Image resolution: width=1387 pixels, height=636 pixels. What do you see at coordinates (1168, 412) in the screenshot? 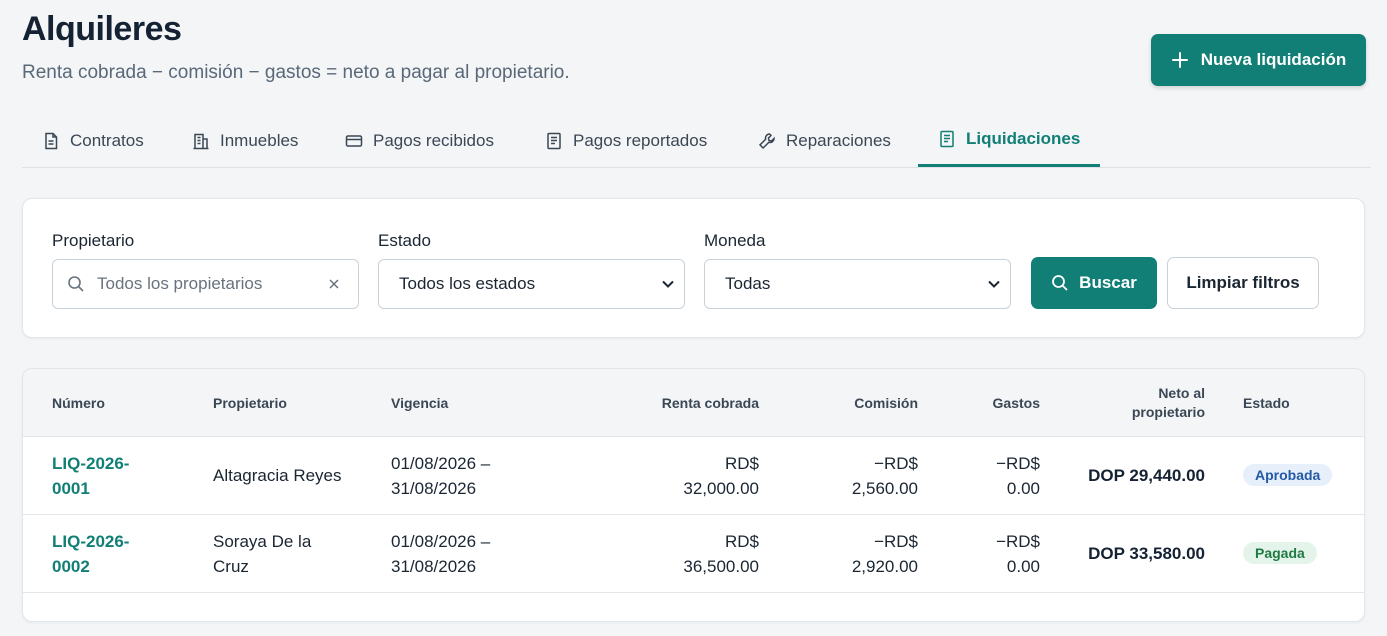
I see `header-net-line2: propietario` at bounding box center [1168, 412].